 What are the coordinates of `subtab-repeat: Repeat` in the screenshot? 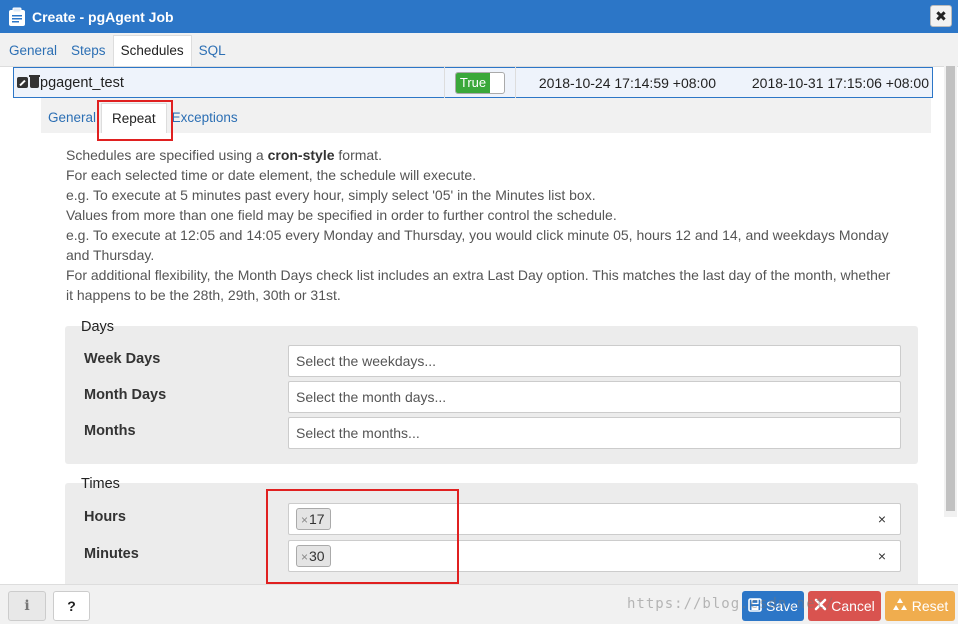 It's located at (134, 118).